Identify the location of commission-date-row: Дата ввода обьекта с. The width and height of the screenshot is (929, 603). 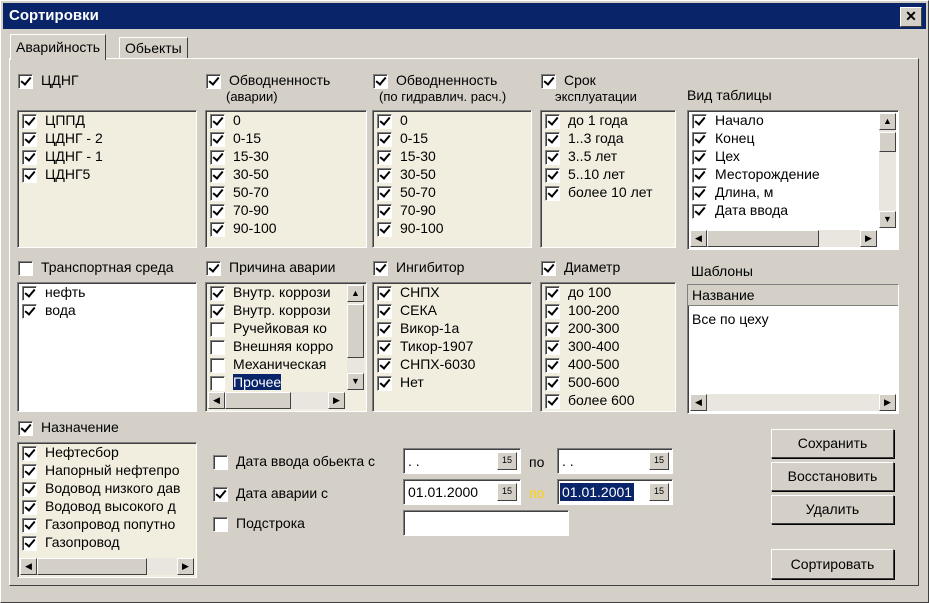
(294, 461).